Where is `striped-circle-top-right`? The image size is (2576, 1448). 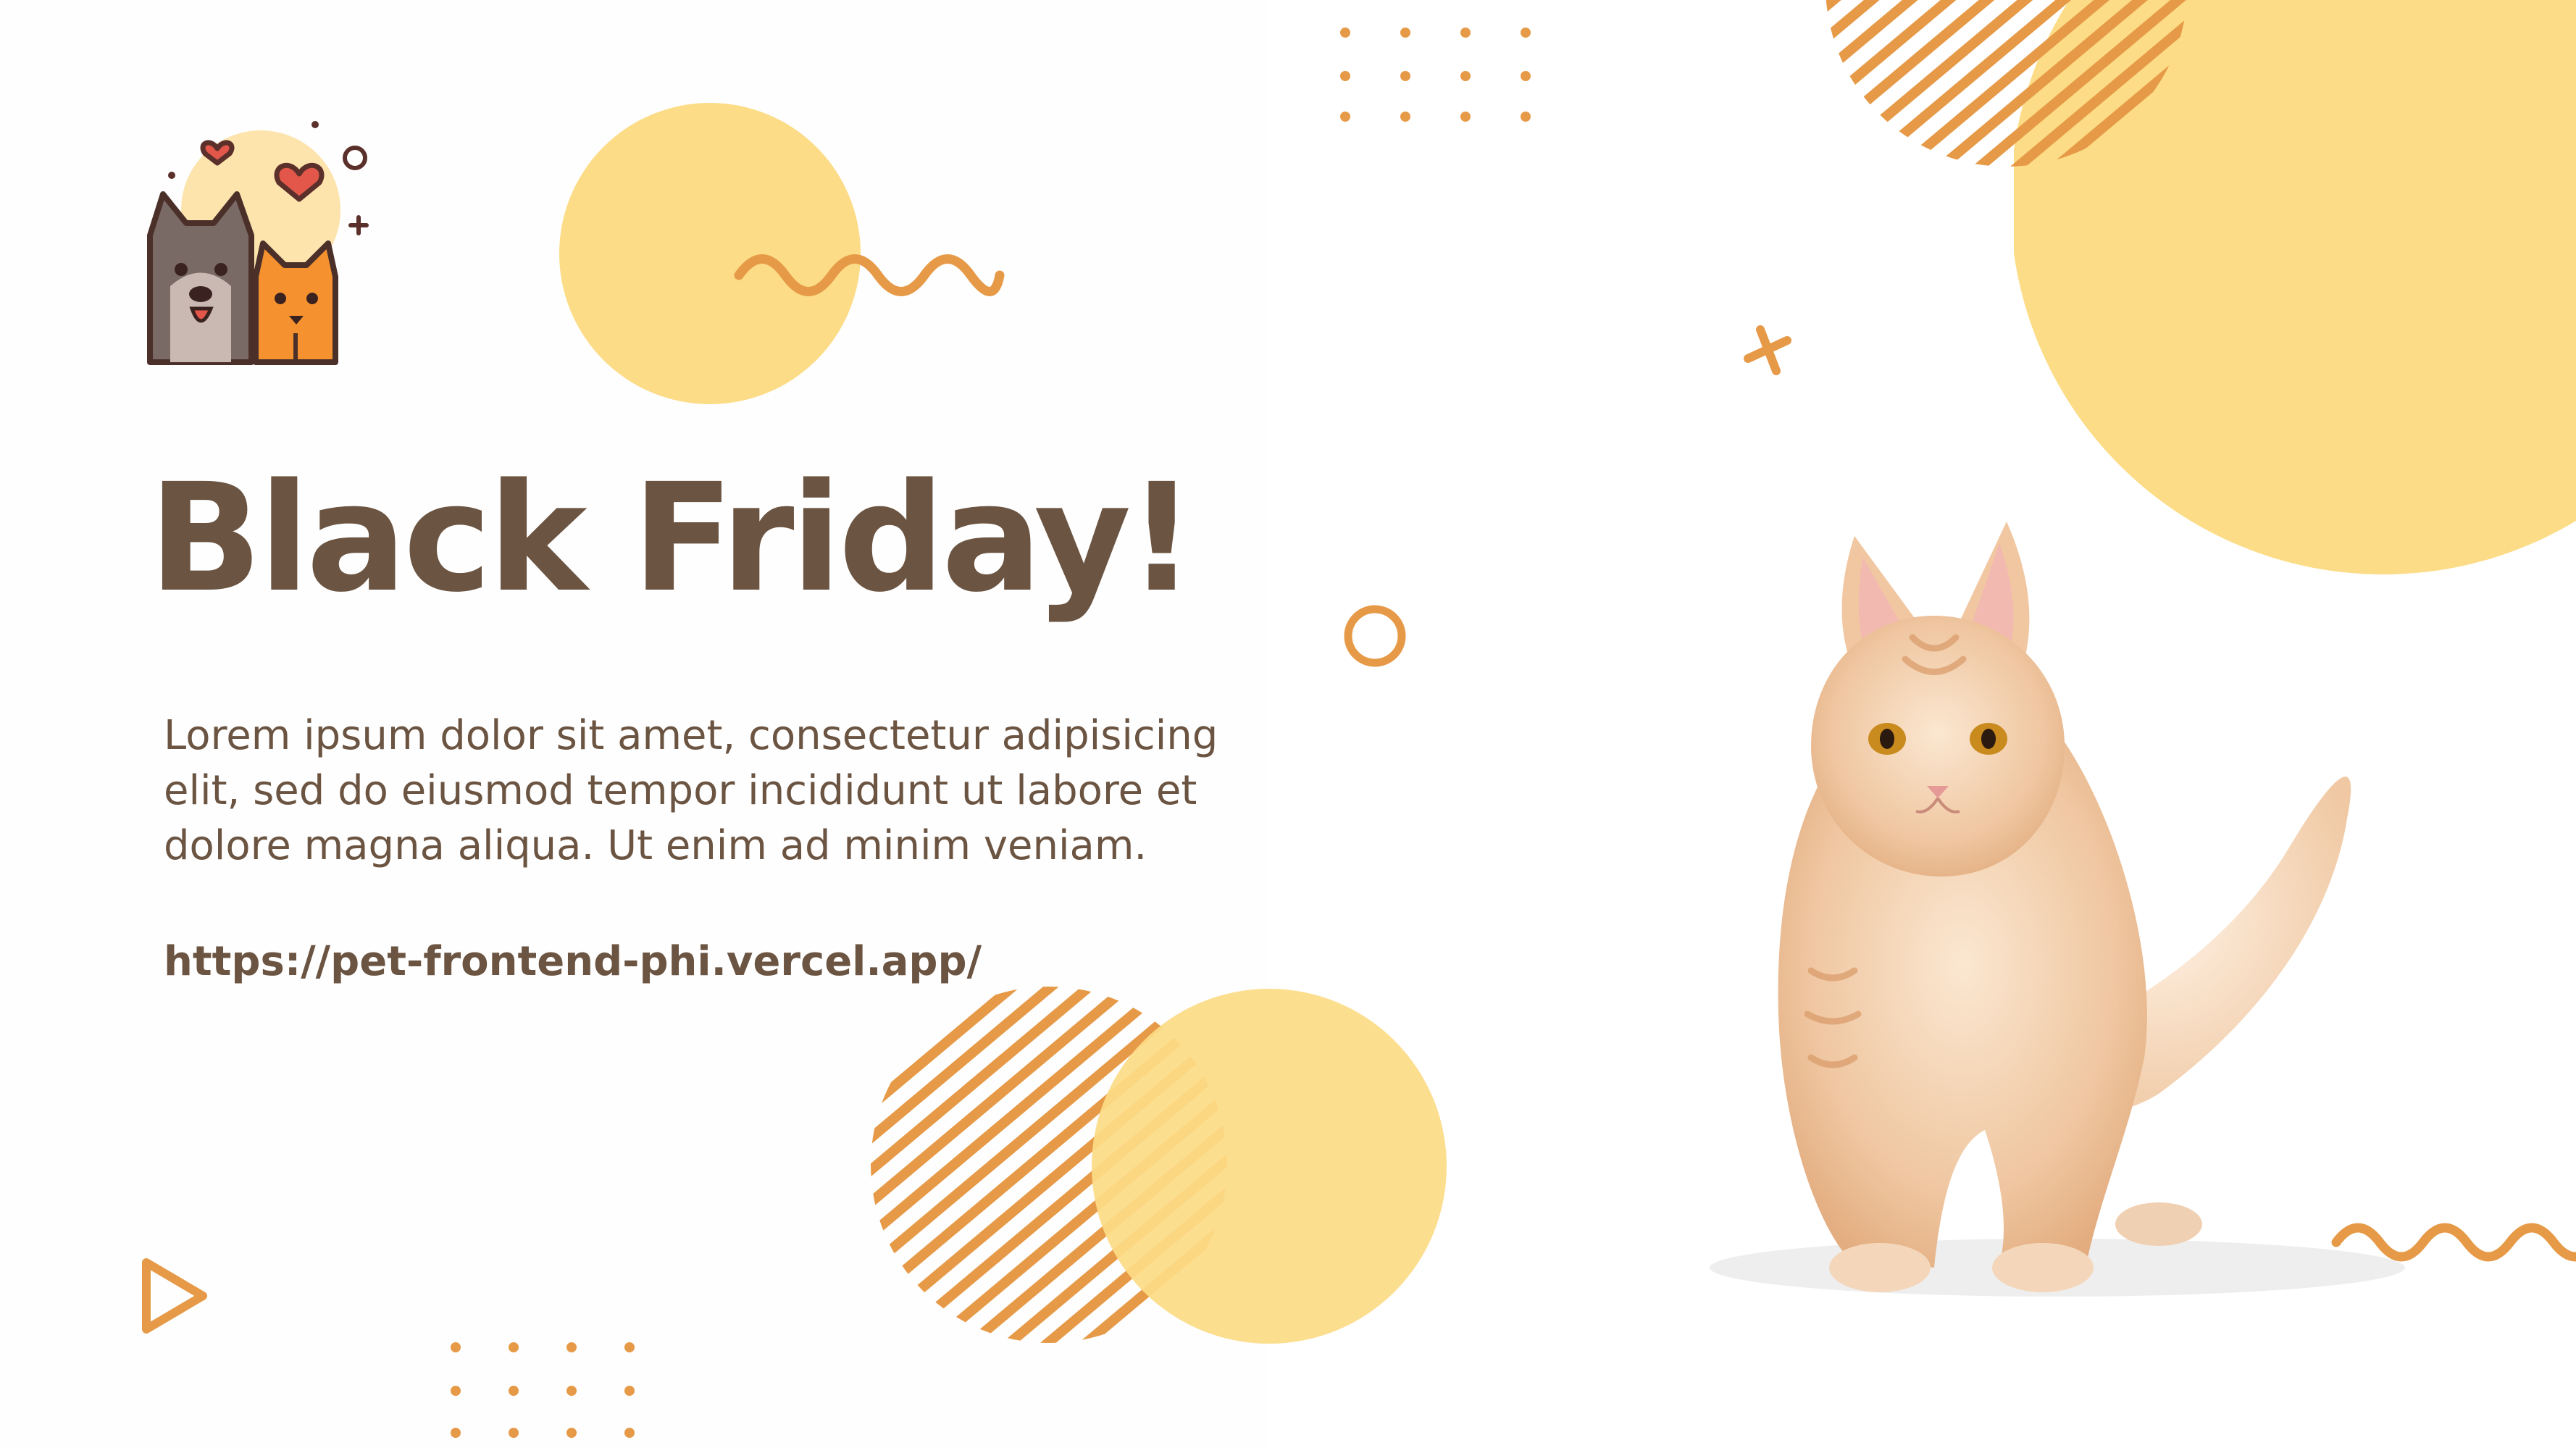 striped-circle-top-right is located at coordinates (2007, 84).